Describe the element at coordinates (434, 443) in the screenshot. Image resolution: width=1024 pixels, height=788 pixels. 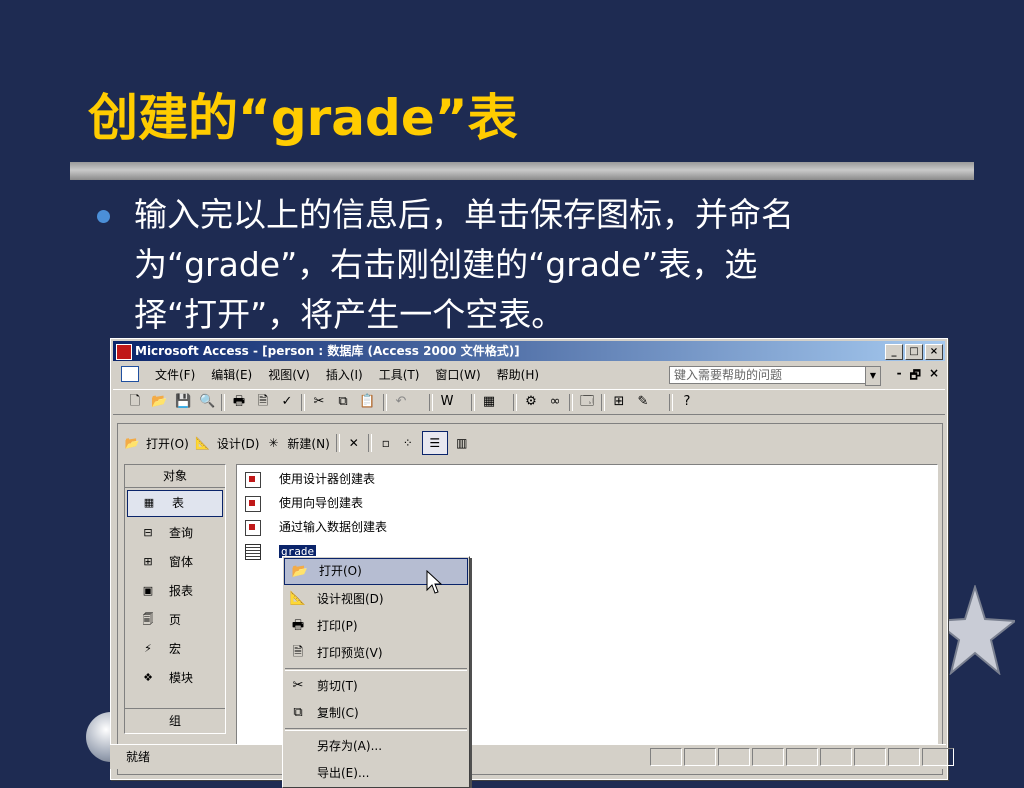
I see `list-view-icon: ☰` at that location.